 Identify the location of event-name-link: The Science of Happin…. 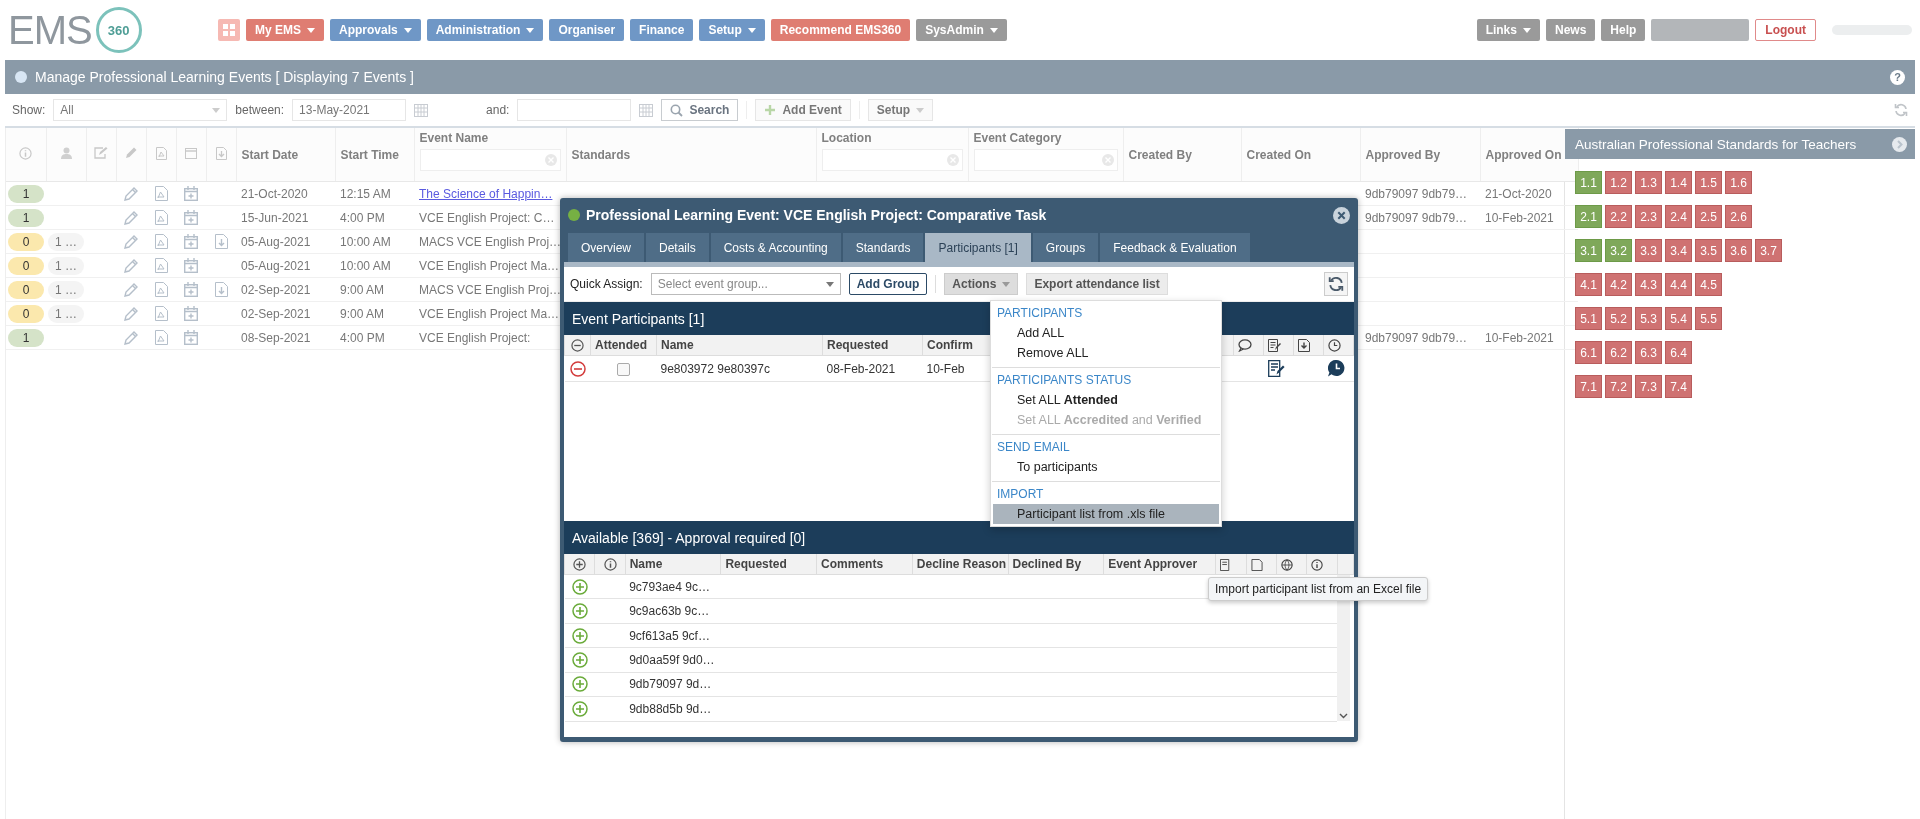
(486, 193).